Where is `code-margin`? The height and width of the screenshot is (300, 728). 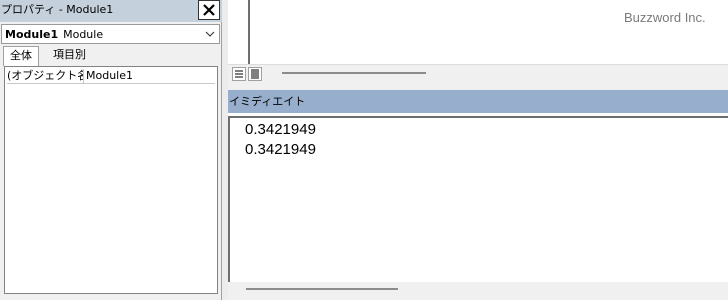
code-margin is located at coordinates (239, 32).